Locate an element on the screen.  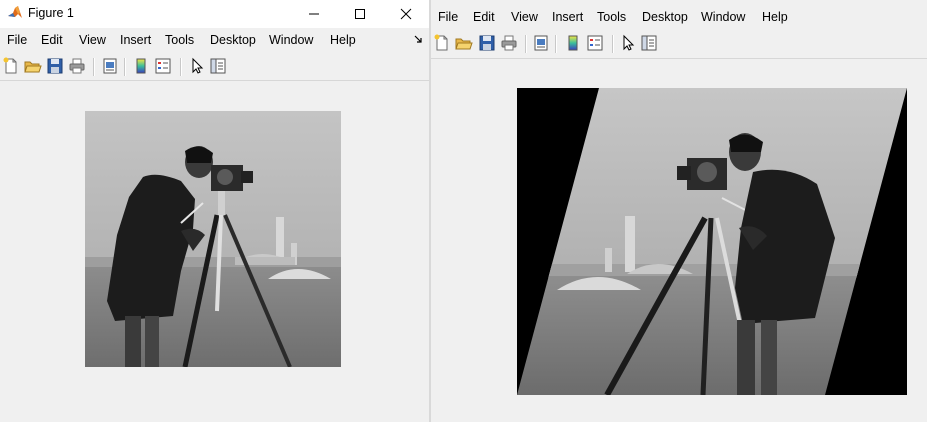
close-icon is located at coordinates (406, 14).